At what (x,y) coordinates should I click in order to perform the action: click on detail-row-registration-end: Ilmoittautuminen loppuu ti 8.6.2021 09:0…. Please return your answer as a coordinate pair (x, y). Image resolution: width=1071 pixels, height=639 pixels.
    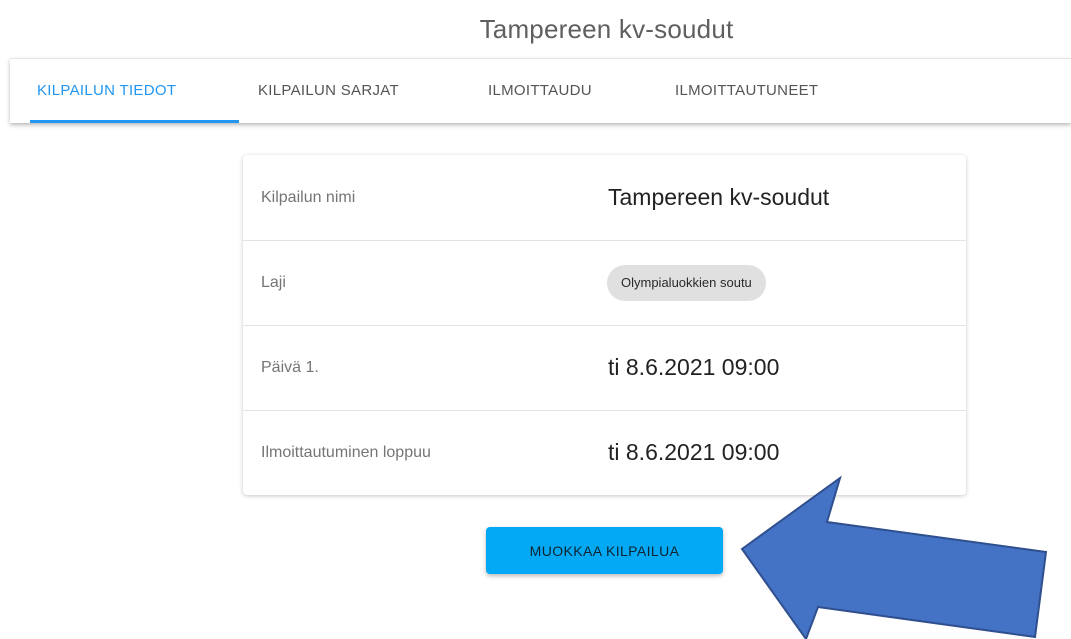
    Looking at the image, I should click on (604, 452).